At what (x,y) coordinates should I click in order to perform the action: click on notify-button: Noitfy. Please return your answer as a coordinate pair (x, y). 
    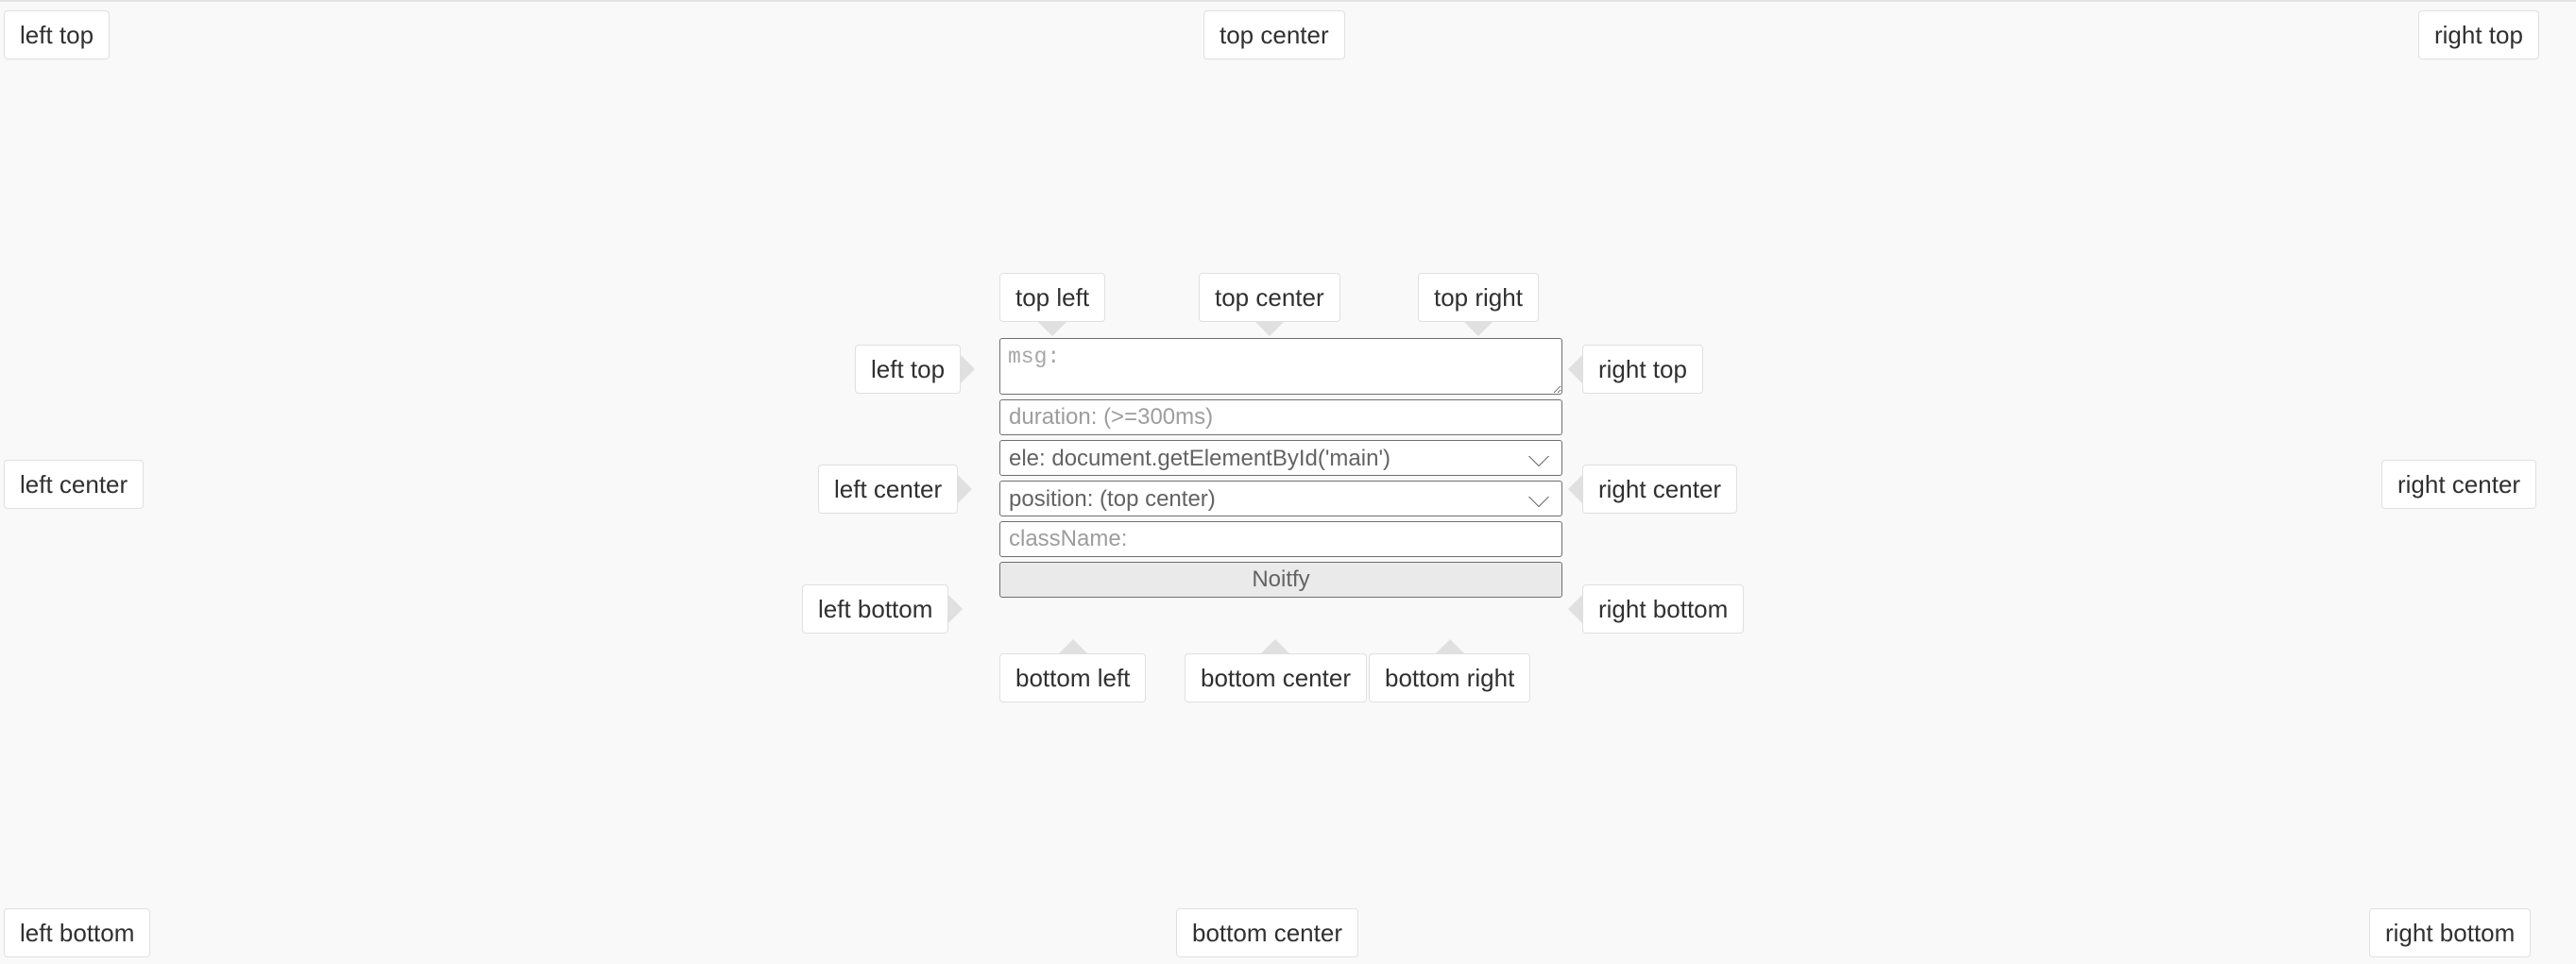
    Looking at the image, I should click on (1280, 580).